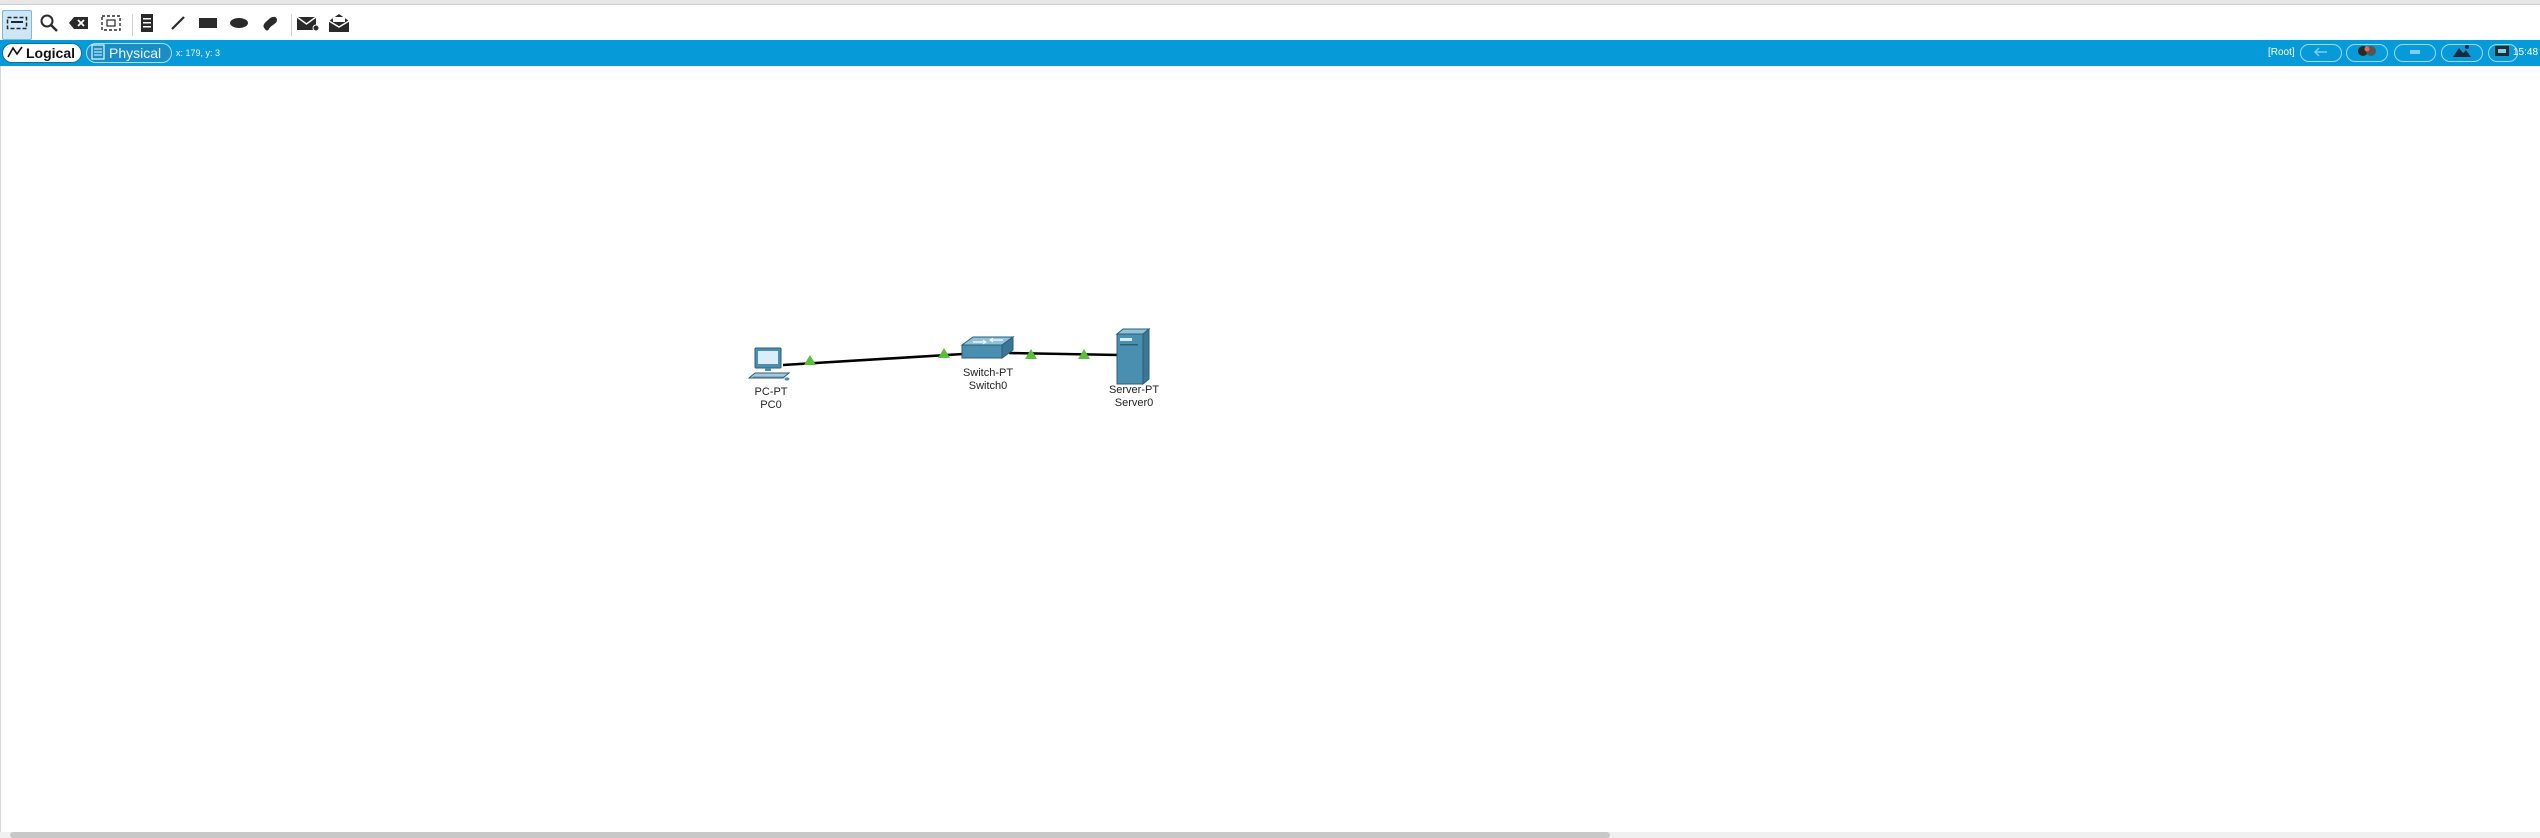 The image size is (2540, 838). I want to click on ellipse-icon, so click(239, 25).